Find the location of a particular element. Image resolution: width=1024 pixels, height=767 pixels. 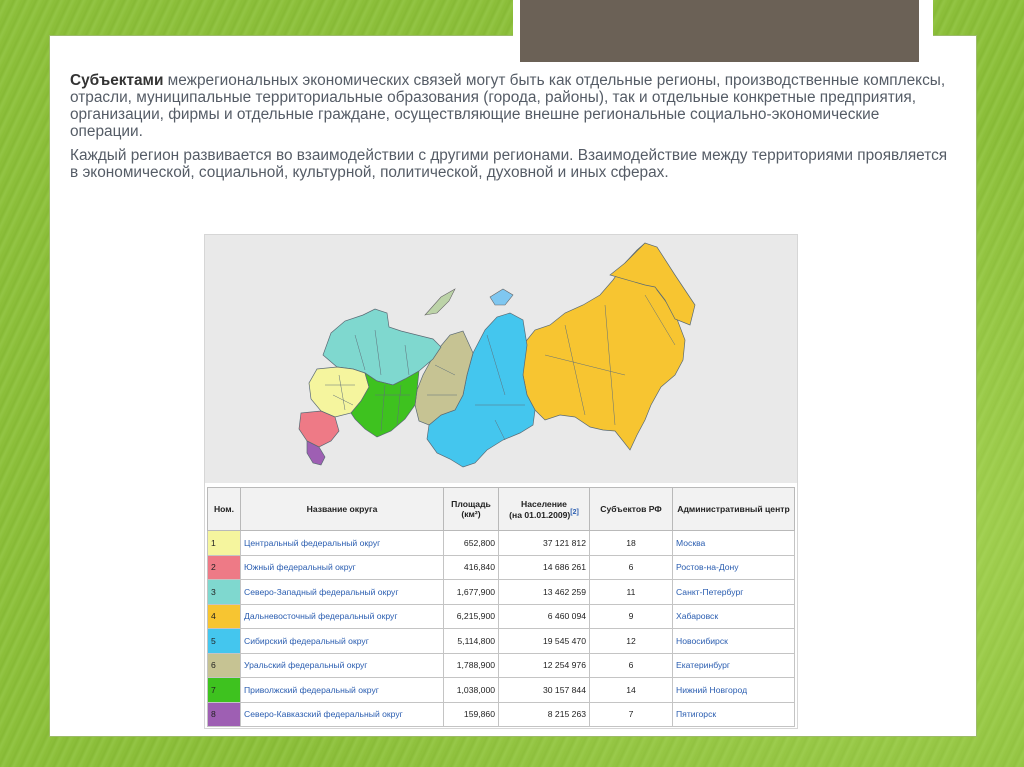

header-area: Площадь (км²) is located at coordinates (471, 509).